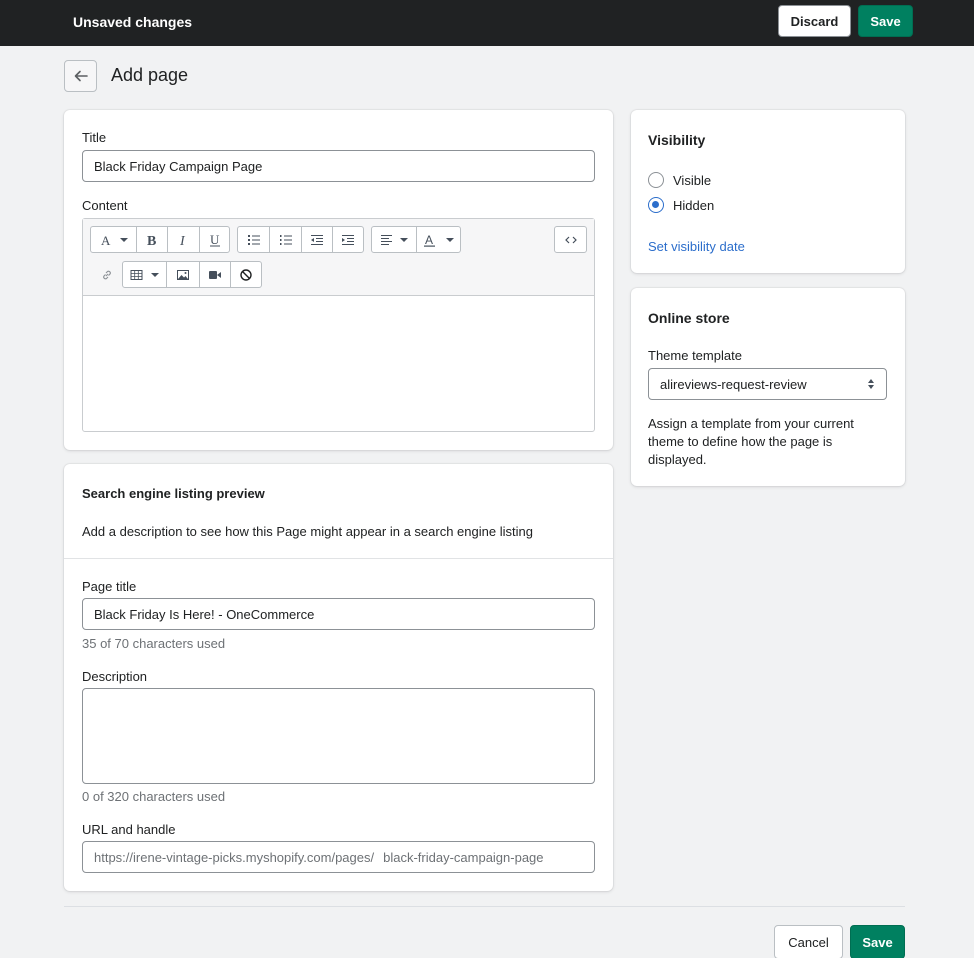 The width and height of the screenshot is (974, 958). What do you see at coordinates (105, 205) in the screenshot?
I see `content-label: Content` at bounding box center [105, 205].